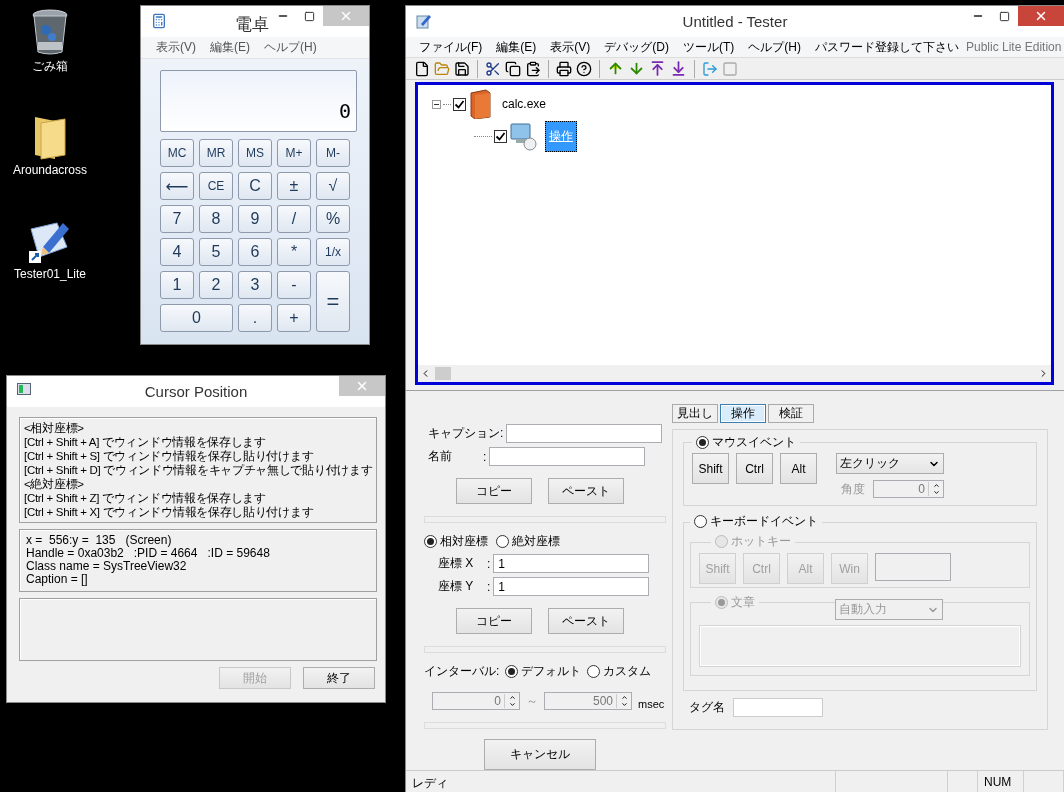 Image resolution: width=1064 pixels, height=792 pixels. I want to click on desktop-icon-label: ごみ箱, so click(50, 66).